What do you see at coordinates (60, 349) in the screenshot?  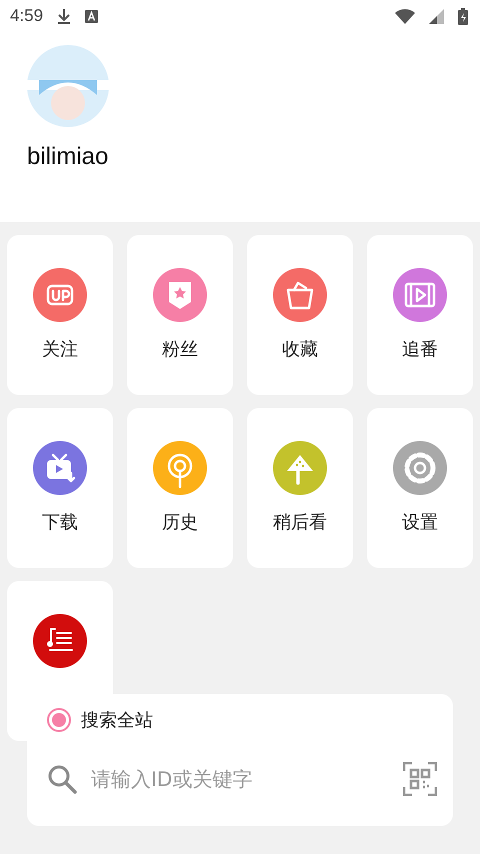 I see `menu-label: 关注` at bounding box center [60, 349].